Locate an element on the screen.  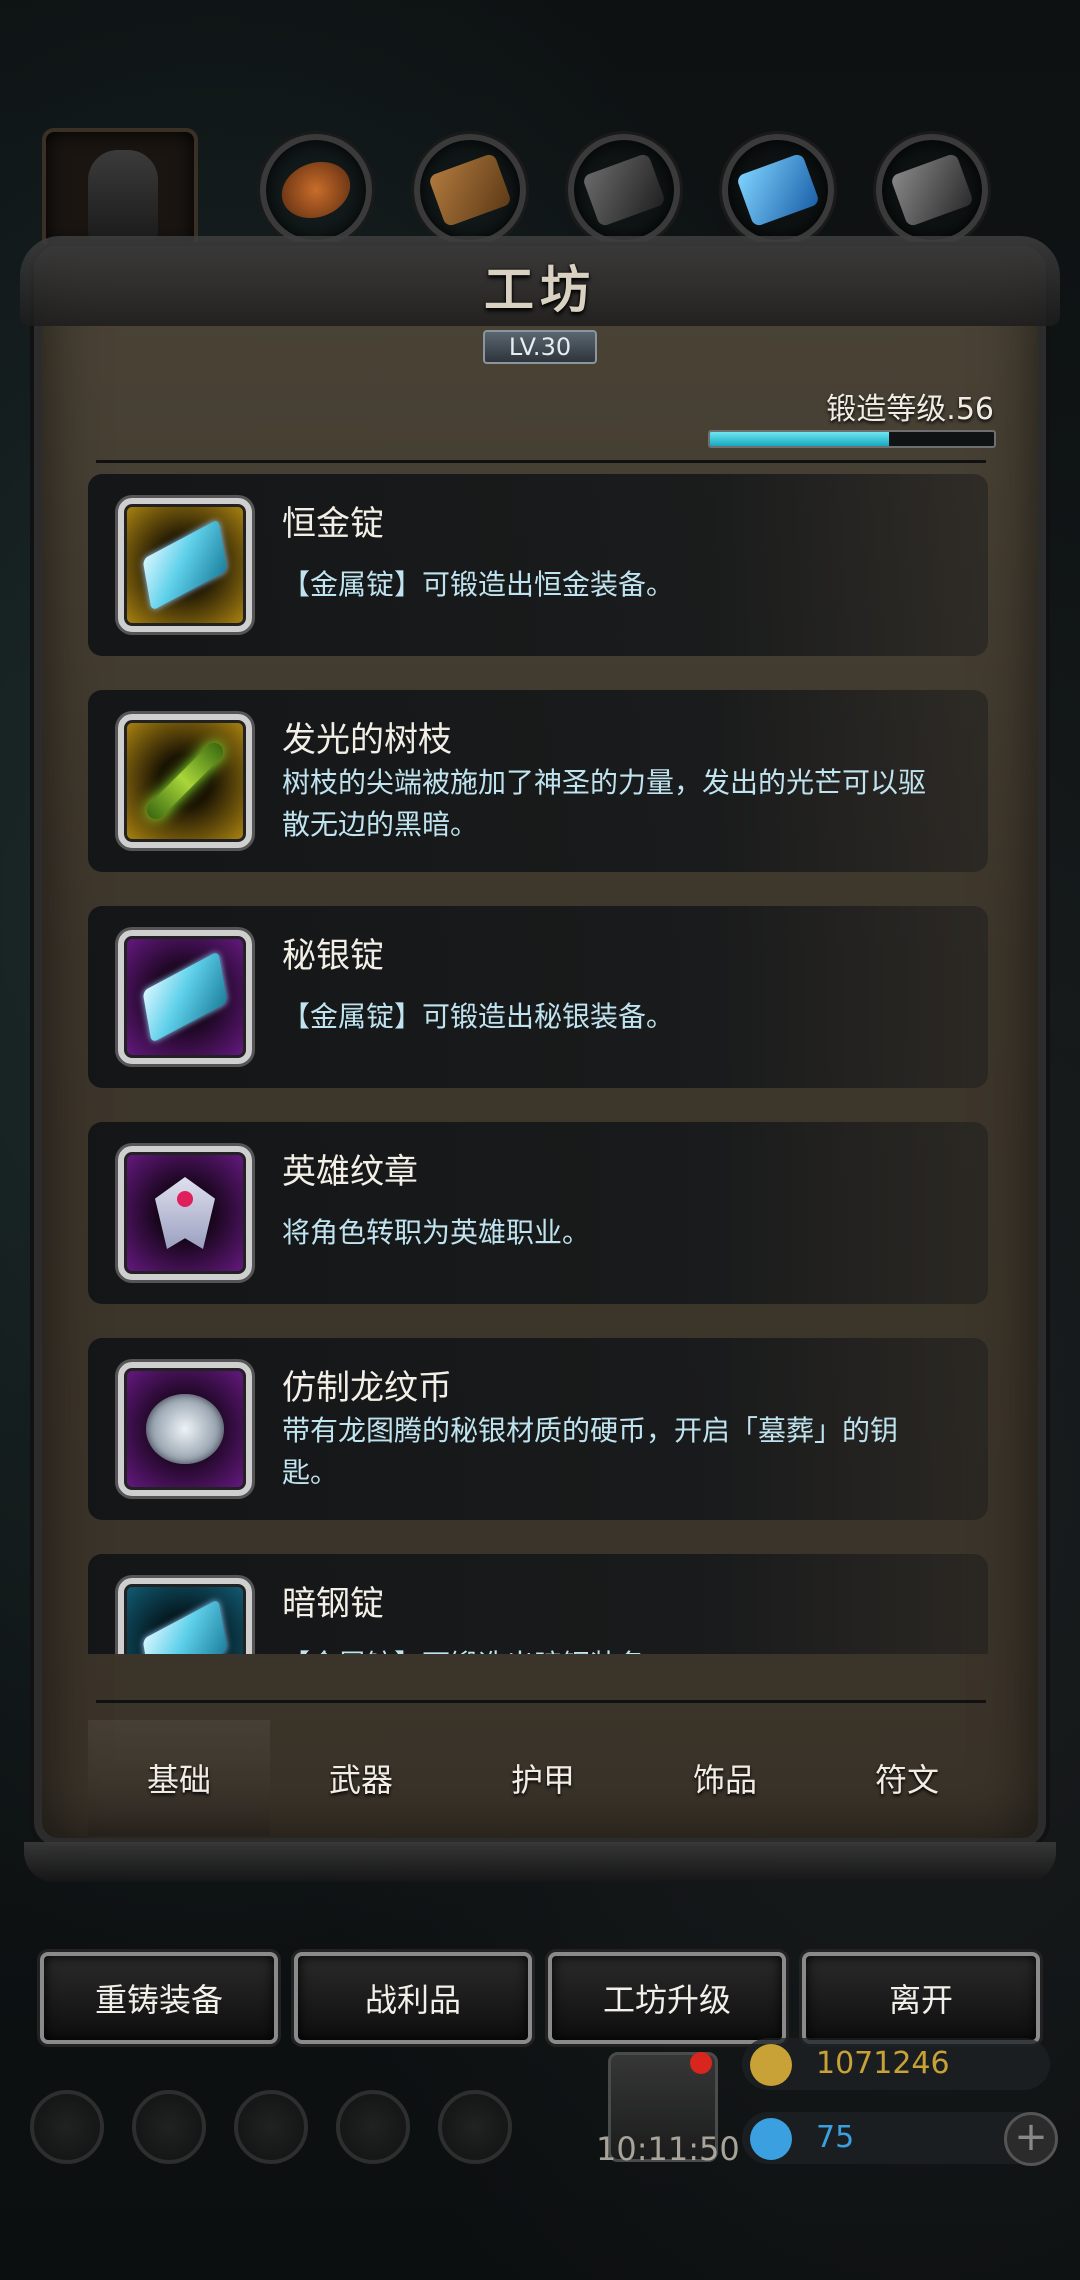
list-item: 英雄纹章 将角色转职为英雄职业。 is located at coordinates (538, 1213).